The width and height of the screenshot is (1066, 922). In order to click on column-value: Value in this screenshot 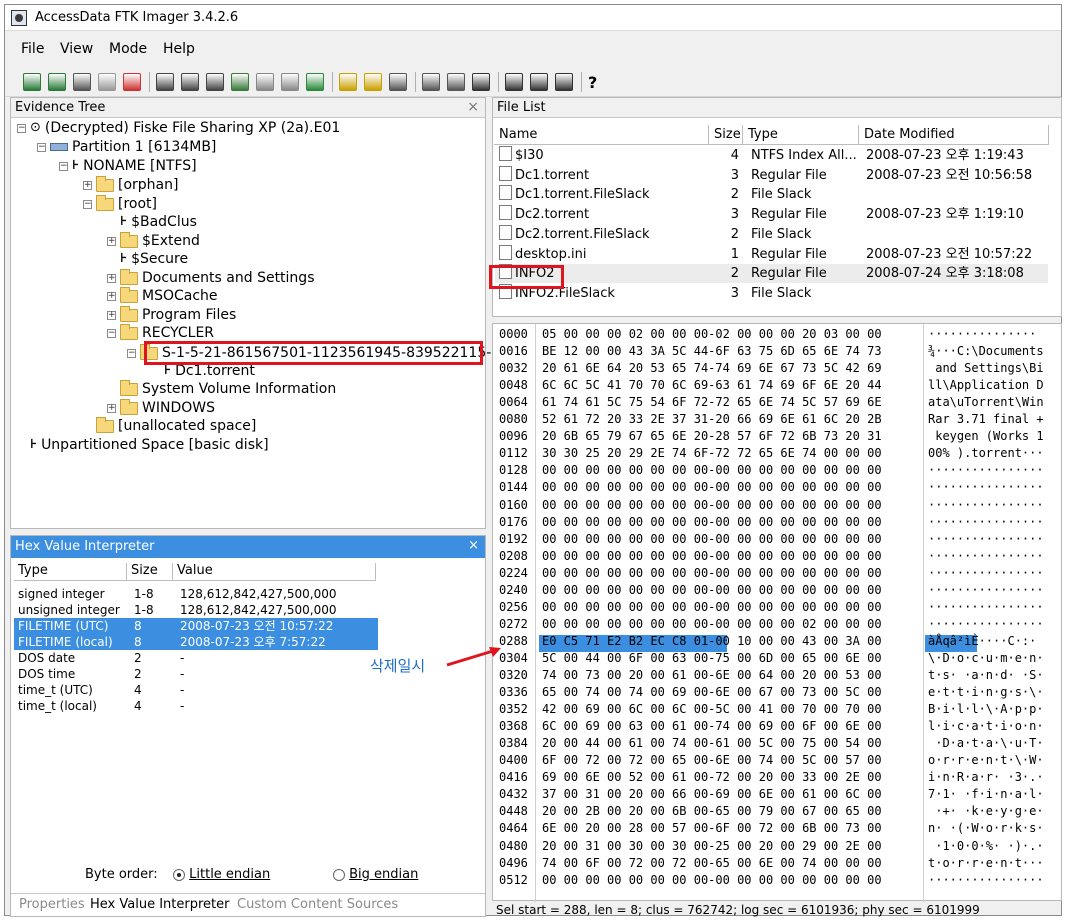, I will do `click(274, 572)`.